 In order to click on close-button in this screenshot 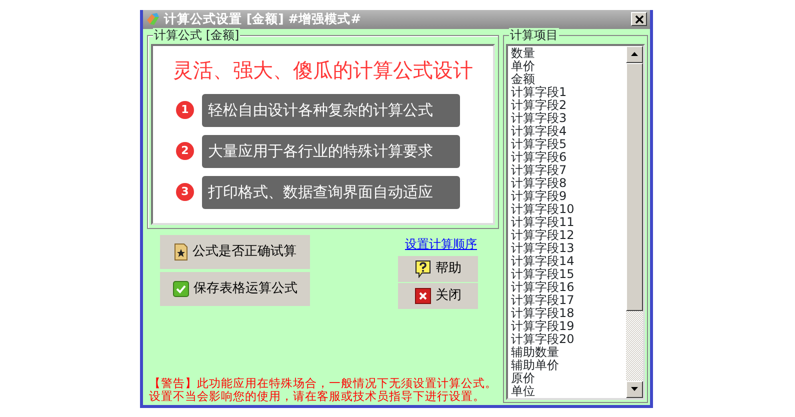, I will do `click(639, 19)`.